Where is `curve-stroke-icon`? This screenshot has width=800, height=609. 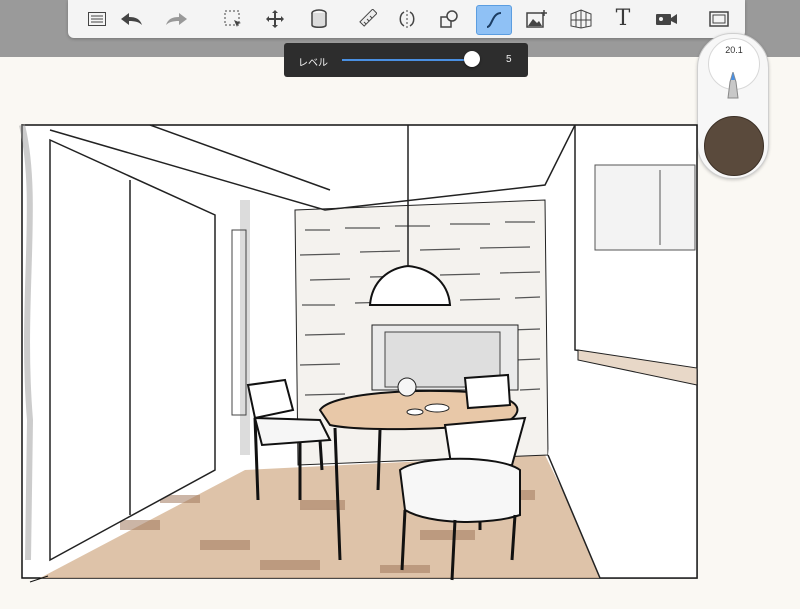 curve-stroke-icon is located at coordinates (494, 20).